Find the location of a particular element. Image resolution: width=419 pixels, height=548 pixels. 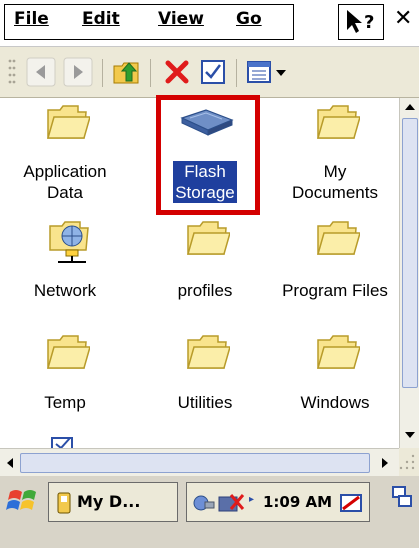

desktop-switch-icon is located at coordinates (402, 501).